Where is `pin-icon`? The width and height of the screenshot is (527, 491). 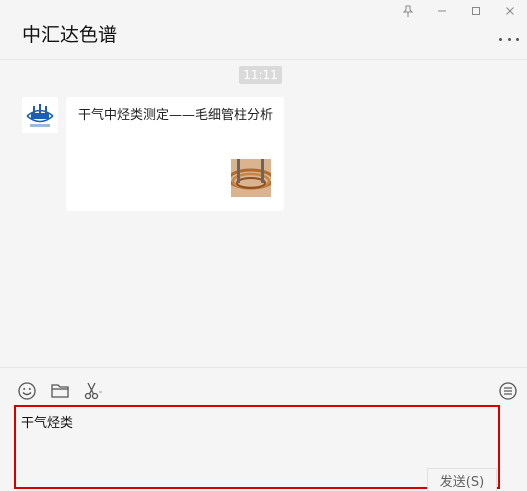 pin-icon is located at coordinates (408, 11).